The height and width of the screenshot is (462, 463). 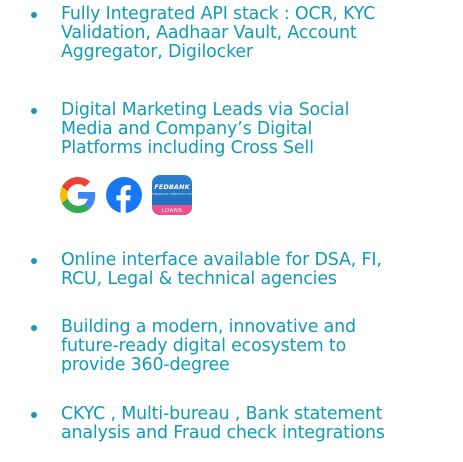 I want to click on google-icon, so click(x=78, y=195).